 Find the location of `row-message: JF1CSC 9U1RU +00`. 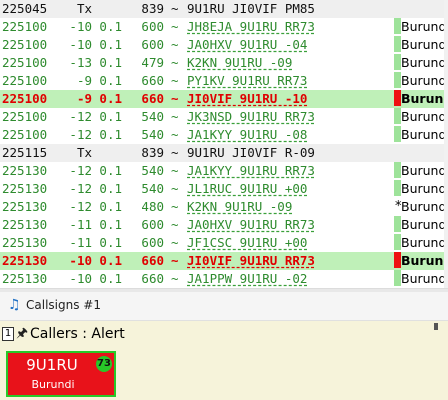

row-message: JF1CSC 9U1RU +00 is located at coordinates (247, 243).